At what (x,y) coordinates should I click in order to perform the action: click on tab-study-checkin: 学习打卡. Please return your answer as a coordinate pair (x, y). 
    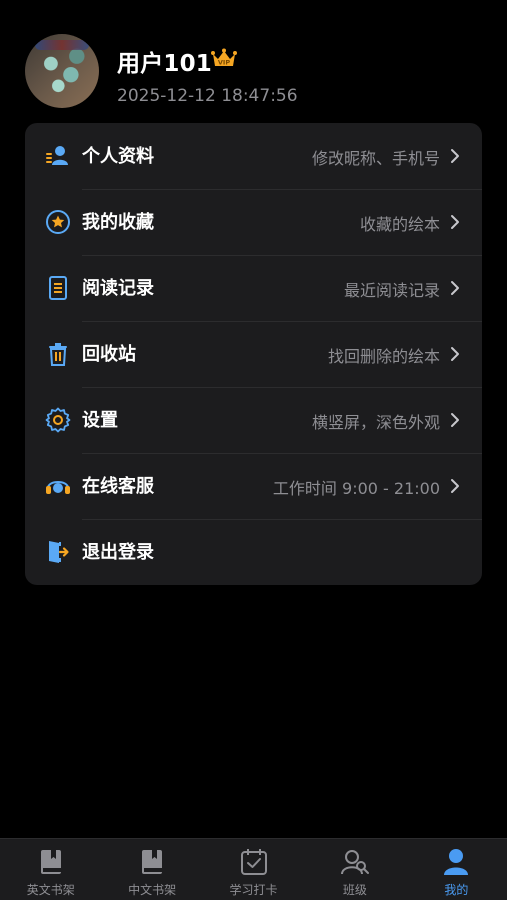
    Looking at the image, I should click on (253, 869).